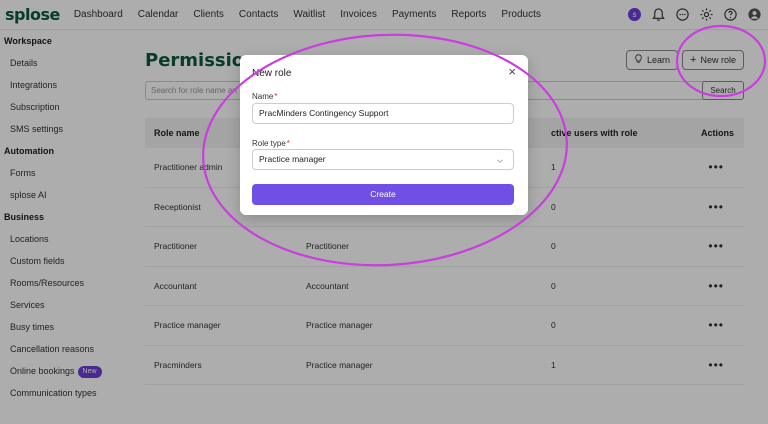  I want to click on role-type-label: Role type*, so click(271, 143).